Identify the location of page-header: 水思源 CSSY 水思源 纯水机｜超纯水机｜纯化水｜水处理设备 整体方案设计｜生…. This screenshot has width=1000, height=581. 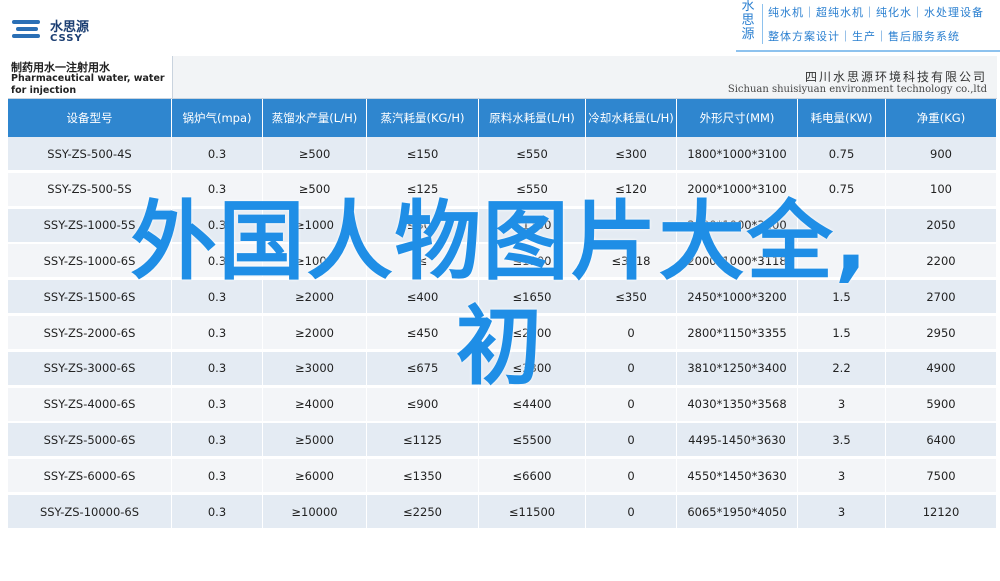
(500, 28).